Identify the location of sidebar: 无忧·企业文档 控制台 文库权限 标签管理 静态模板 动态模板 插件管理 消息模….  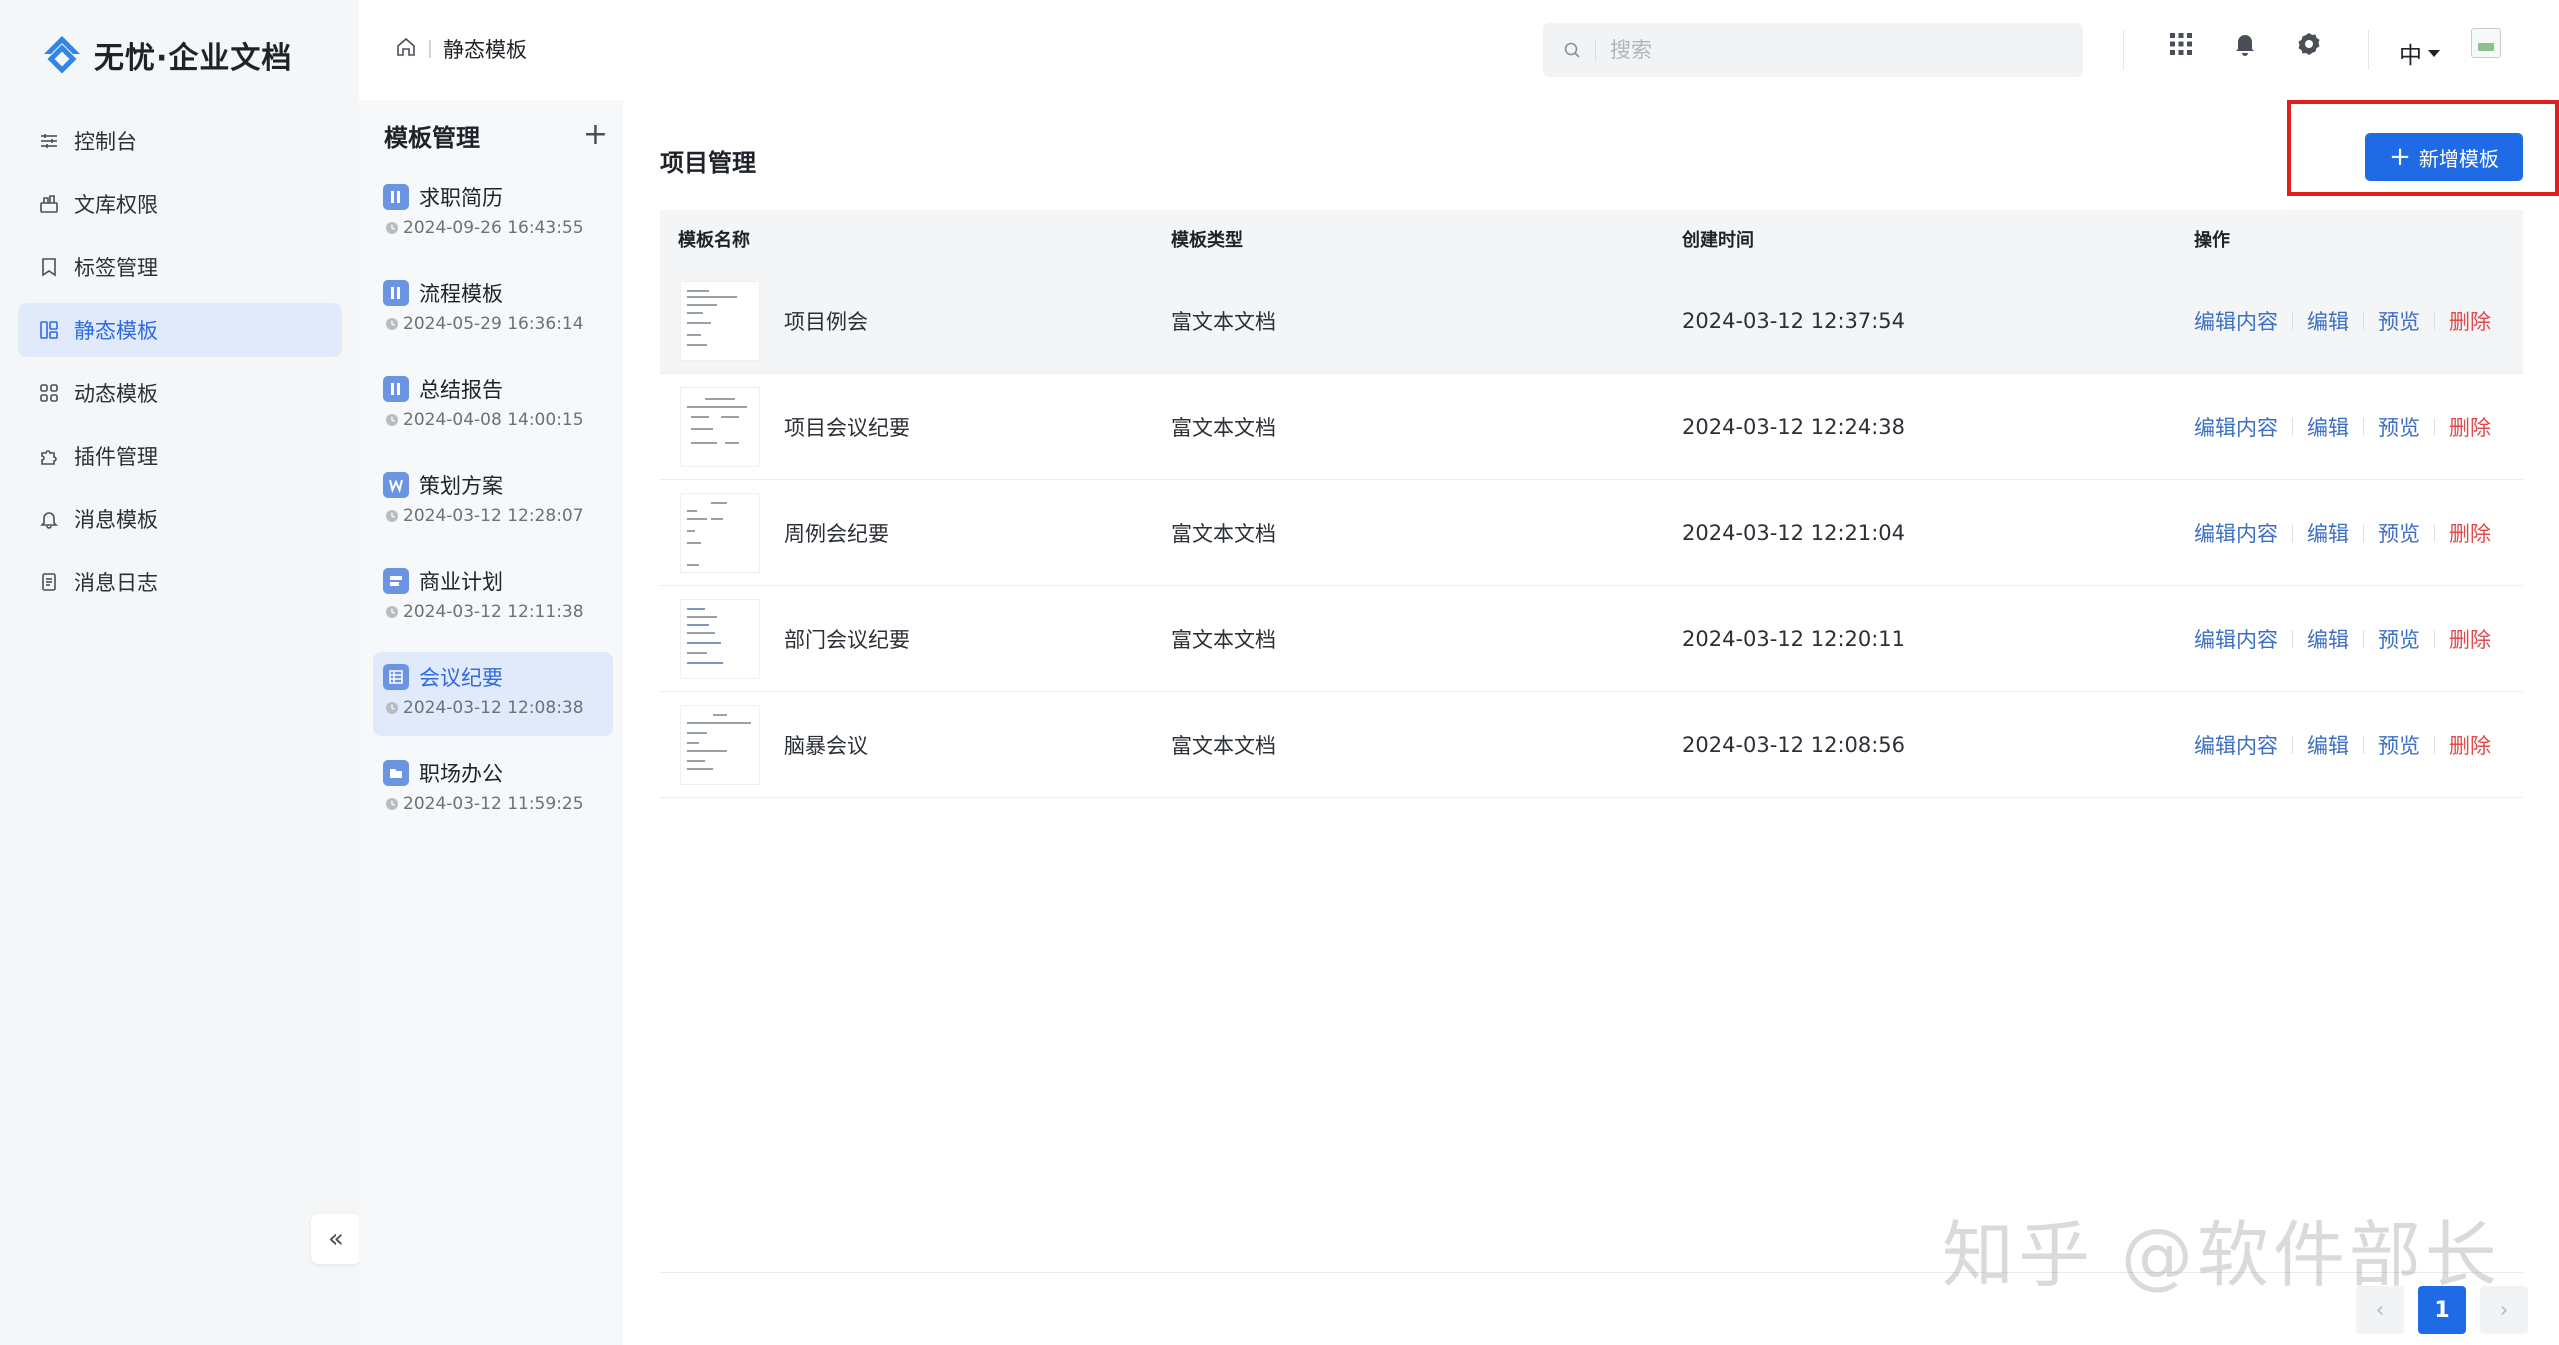
(180, 672).